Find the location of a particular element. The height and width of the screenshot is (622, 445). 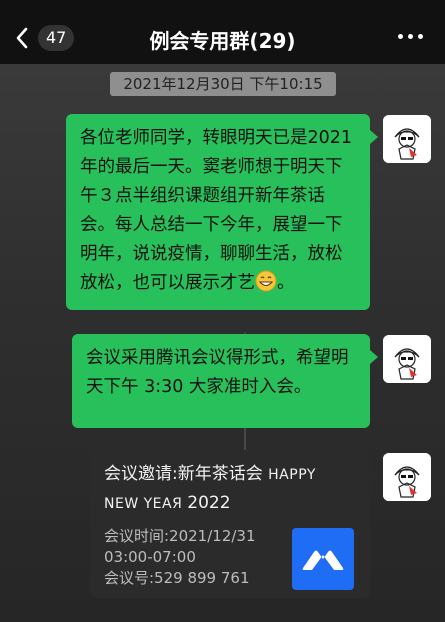

chat-title: 例会专用群(29) is located at coordinates (222, 41).